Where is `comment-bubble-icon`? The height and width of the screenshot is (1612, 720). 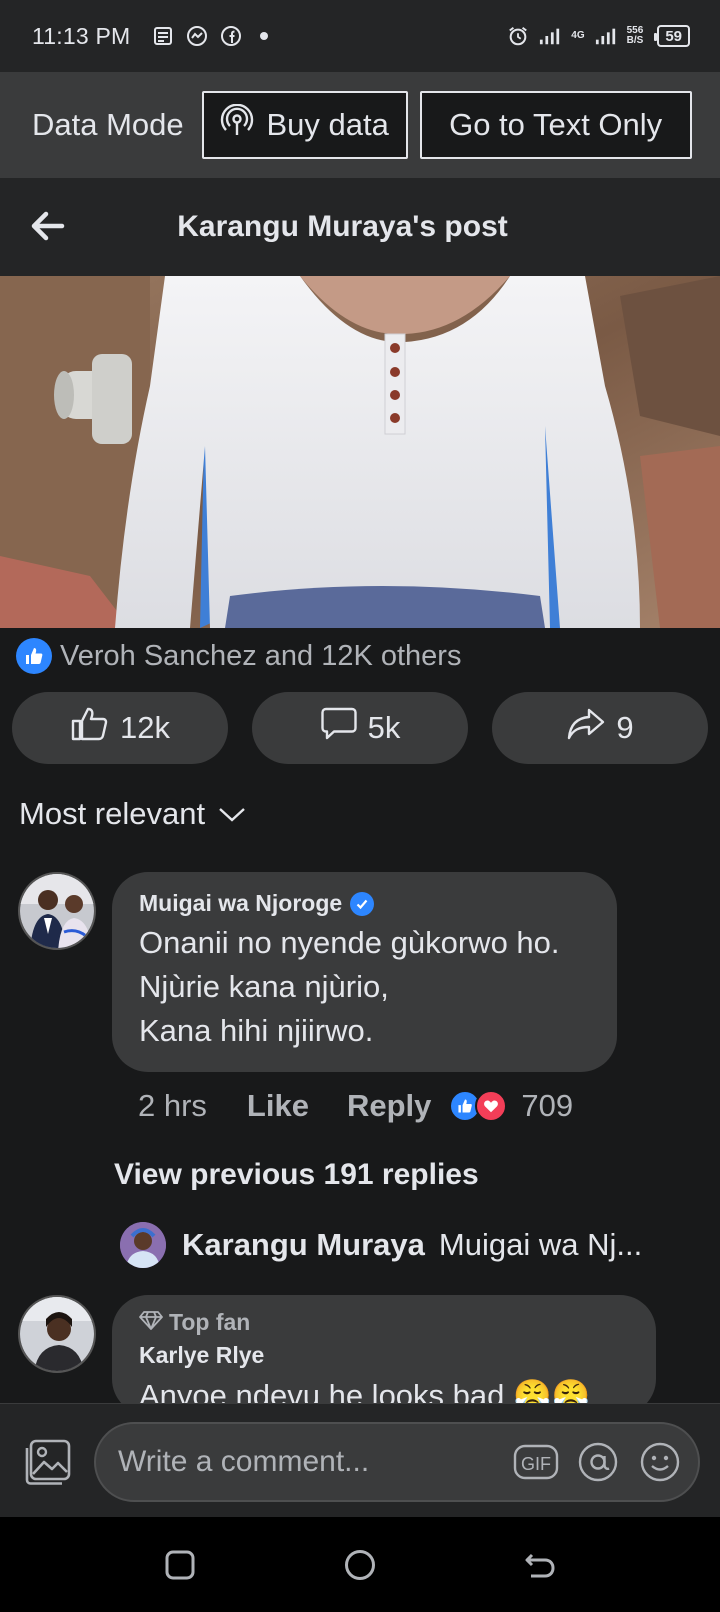
comment-bubble-icon is located at coordinates (339, 728).